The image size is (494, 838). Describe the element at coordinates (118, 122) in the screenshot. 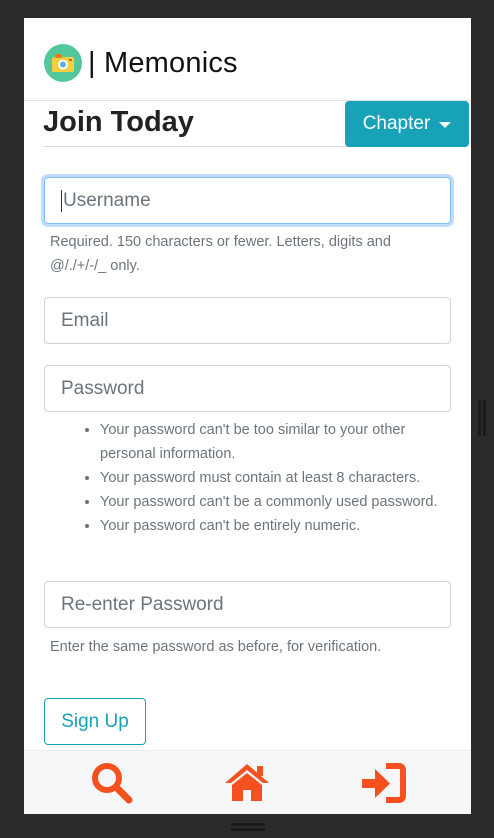

I see `page-title: Join Today` at that location.